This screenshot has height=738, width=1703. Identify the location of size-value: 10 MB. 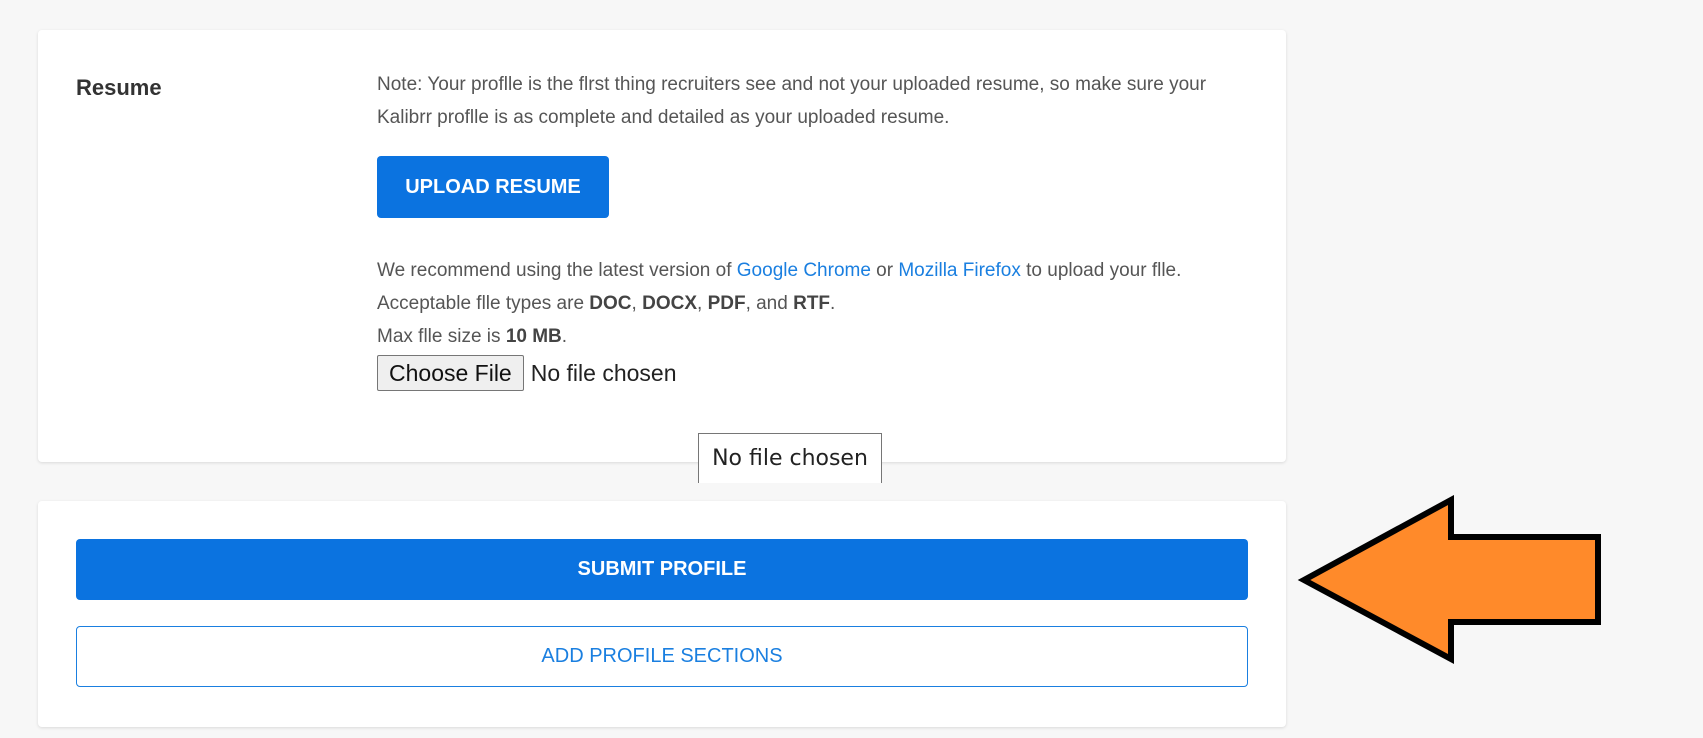
(533, 336).